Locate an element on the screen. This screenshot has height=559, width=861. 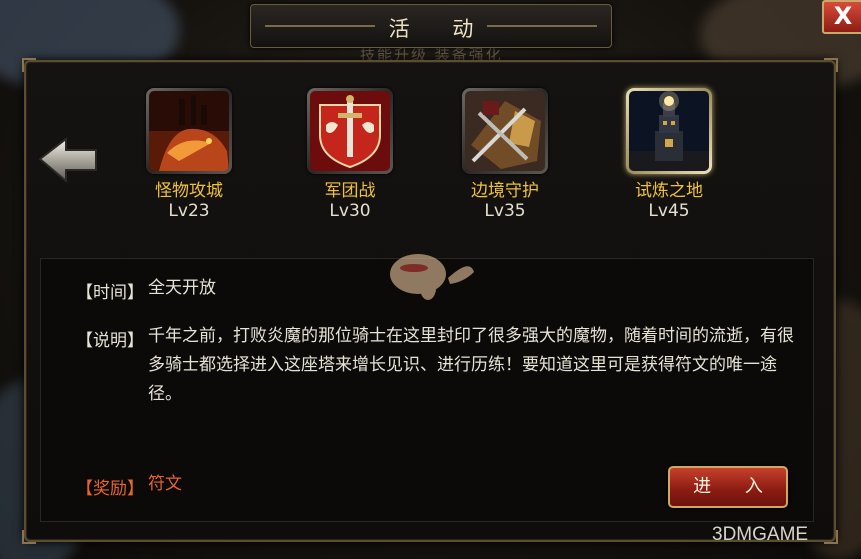
crossed-swords-icon is located at coordinates (505, 131).